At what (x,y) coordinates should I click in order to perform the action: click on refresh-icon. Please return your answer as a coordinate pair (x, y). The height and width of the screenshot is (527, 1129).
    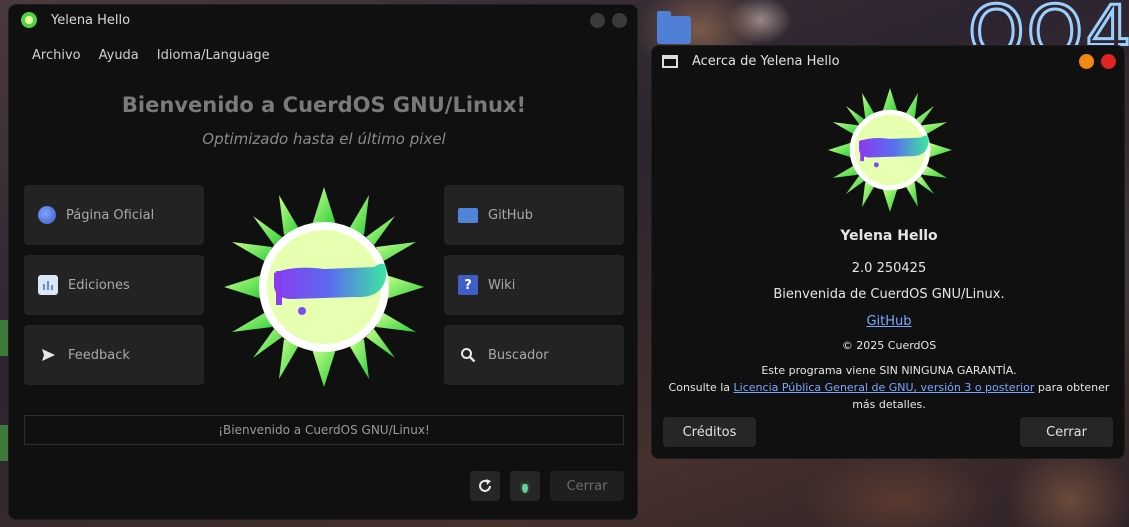
    Looking at the image, I should click on (485, 485).